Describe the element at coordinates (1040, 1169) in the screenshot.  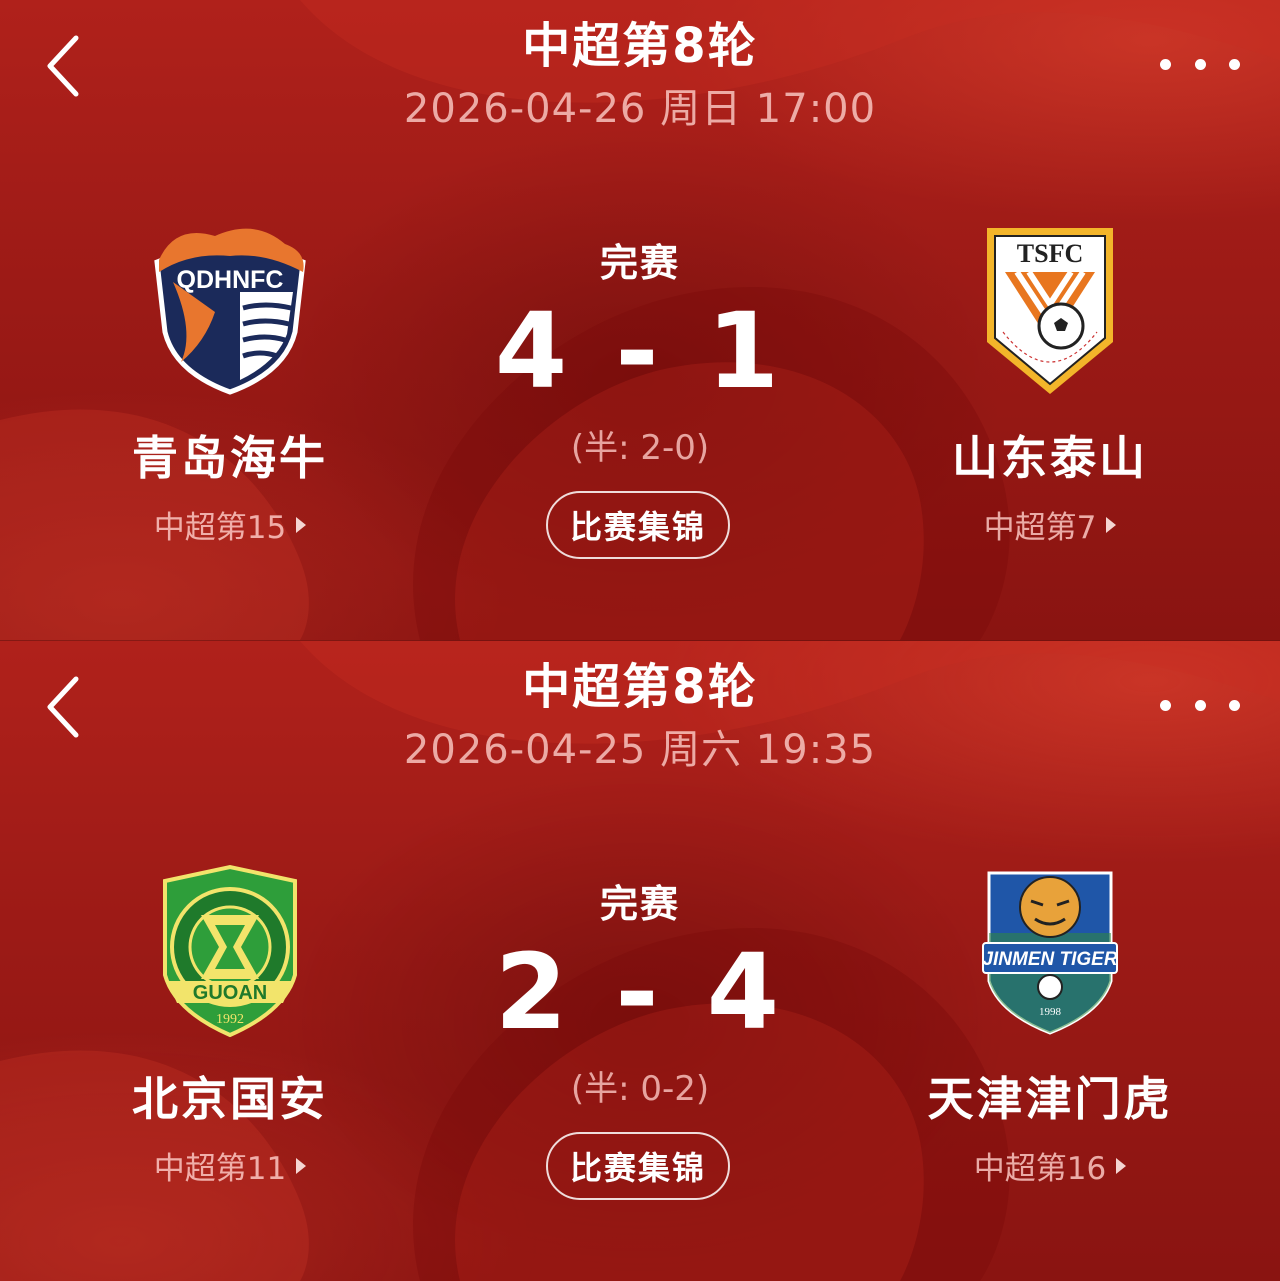
I see `away-team-rank: 中超第16` at that location.